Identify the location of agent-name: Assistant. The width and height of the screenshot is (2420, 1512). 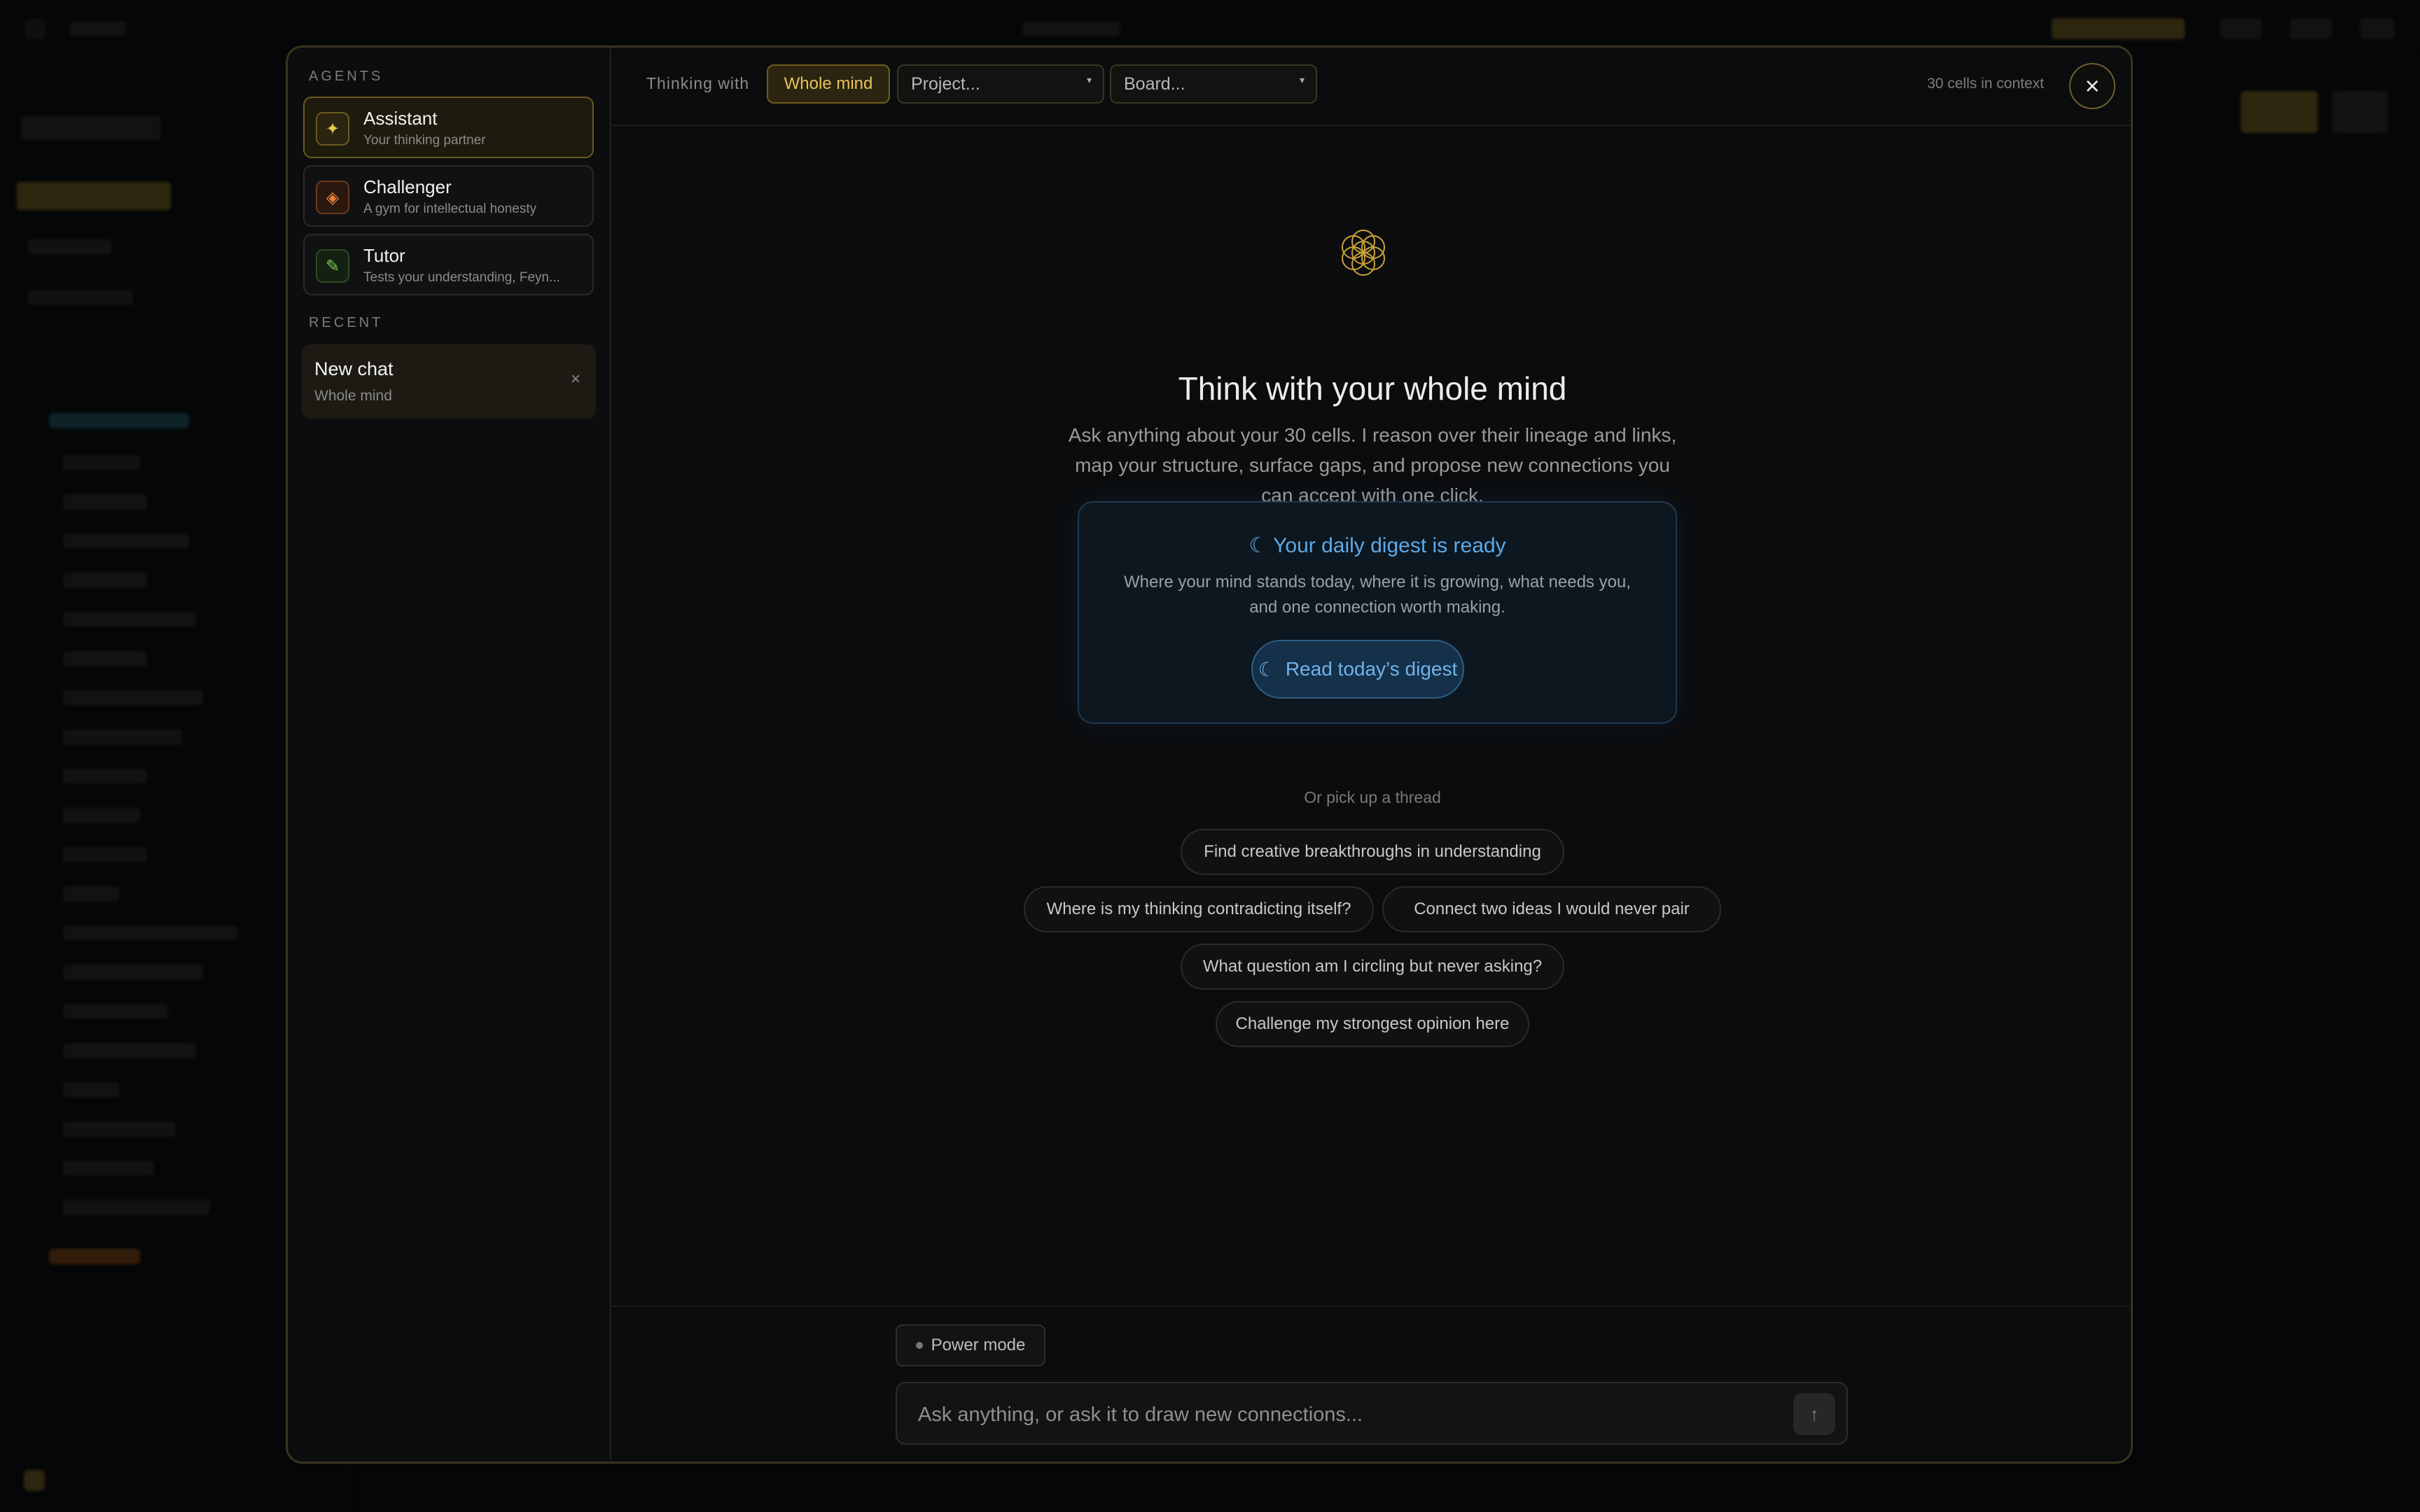
(400, 118).